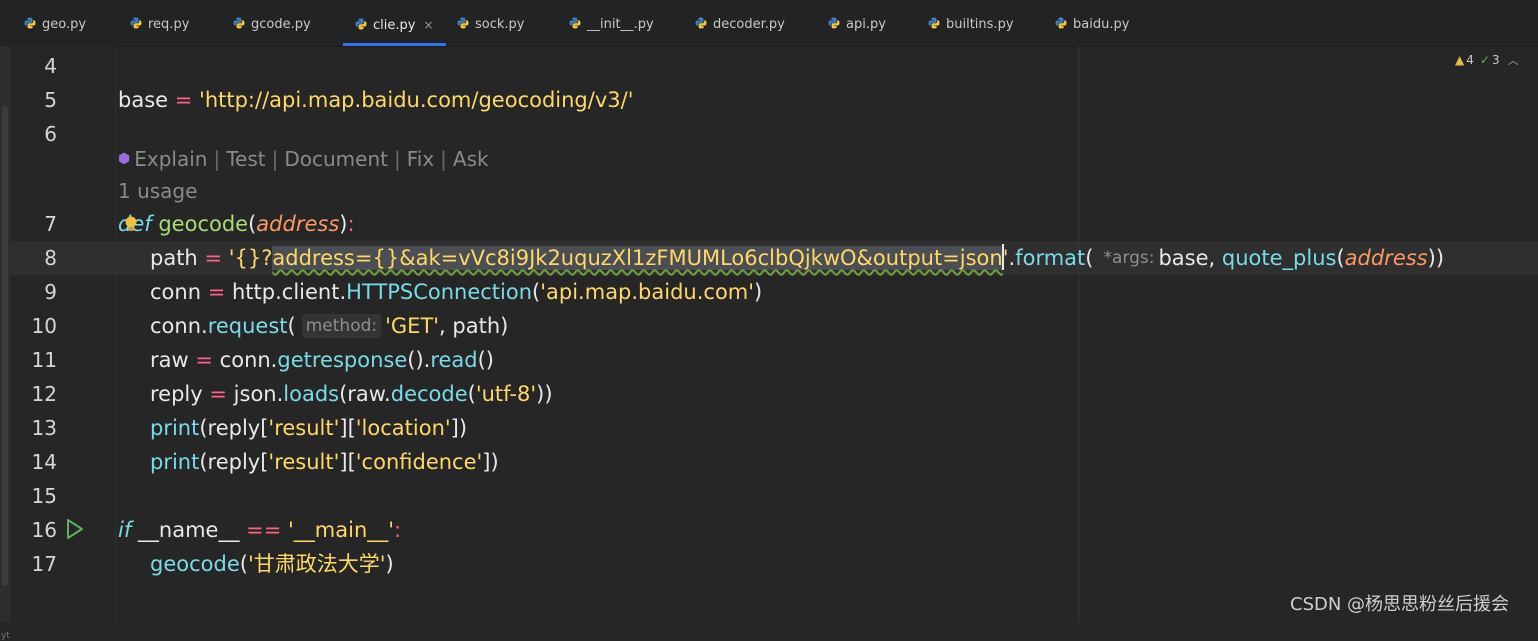  I want to click on ok-count: 3, so click(1495, 60).